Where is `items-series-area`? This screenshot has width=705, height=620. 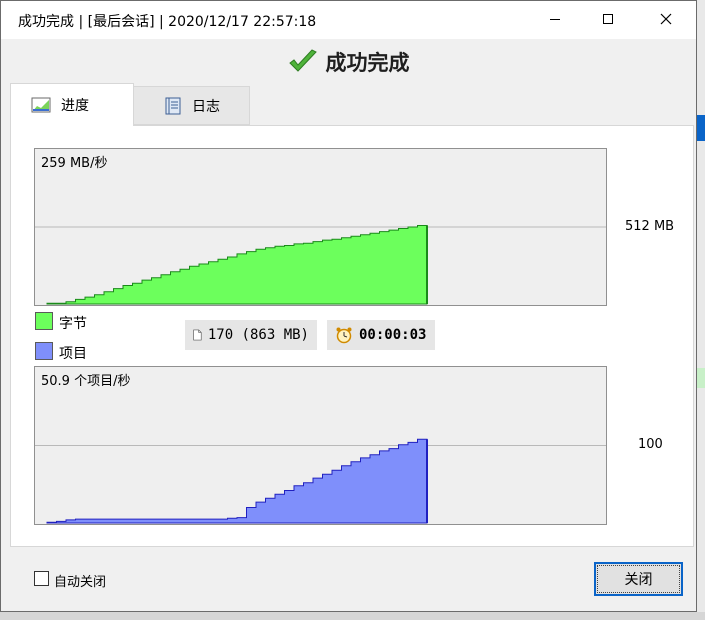
items-series-area is located at coordinates (237, 481).